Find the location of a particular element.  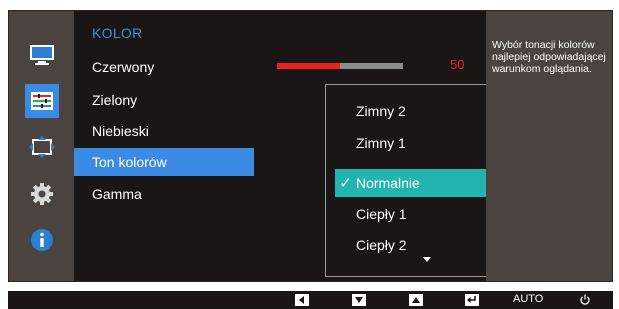

up-arrow-icon is located at coordinates (416, 299).